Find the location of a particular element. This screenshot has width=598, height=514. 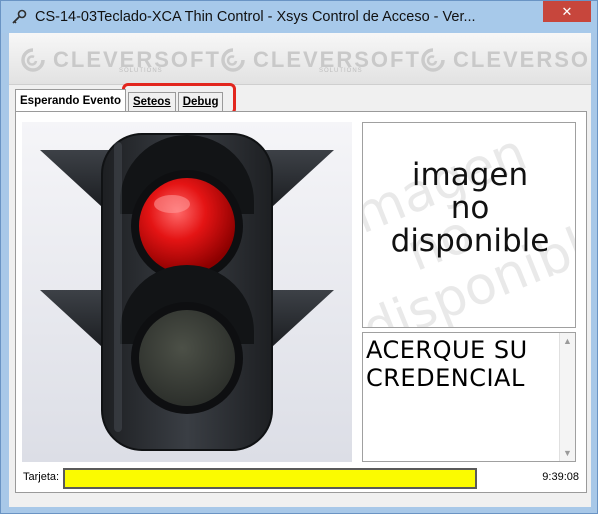

card-input is located at coordinates (270, 478).